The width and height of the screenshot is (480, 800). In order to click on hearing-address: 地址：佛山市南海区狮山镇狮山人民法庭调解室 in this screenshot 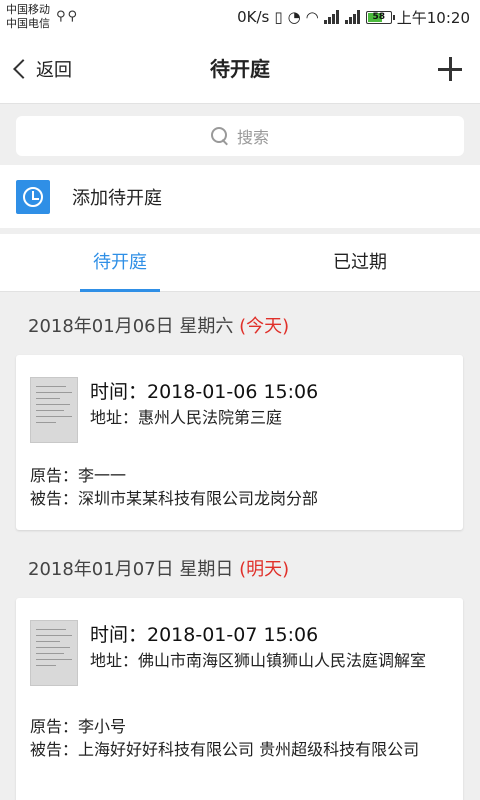, I will do `click(258, 660)`.